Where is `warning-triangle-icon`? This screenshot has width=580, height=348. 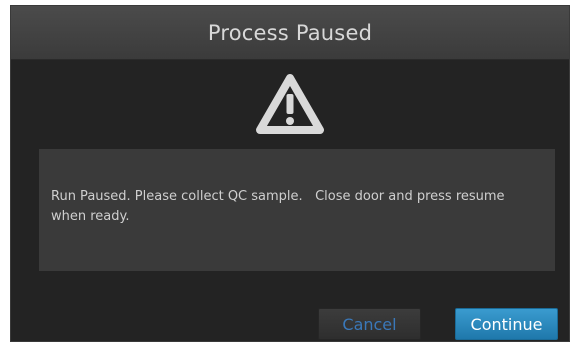
warning-triangle-icon is located at coordinates (290, 104).